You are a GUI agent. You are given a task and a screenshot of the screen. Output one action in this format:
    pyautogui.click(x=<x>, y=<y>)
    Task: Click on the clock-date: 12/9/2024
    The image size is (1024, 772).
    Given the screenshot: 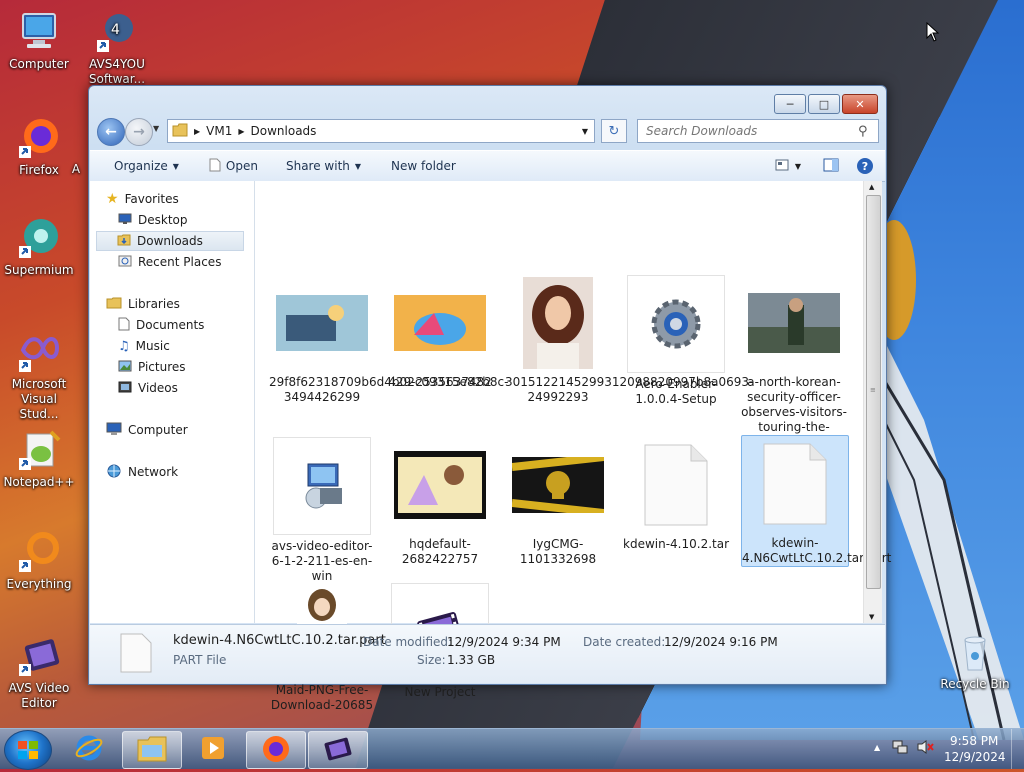 What is the action you would take?
    pyautogui.click(x=975, y=757)
    